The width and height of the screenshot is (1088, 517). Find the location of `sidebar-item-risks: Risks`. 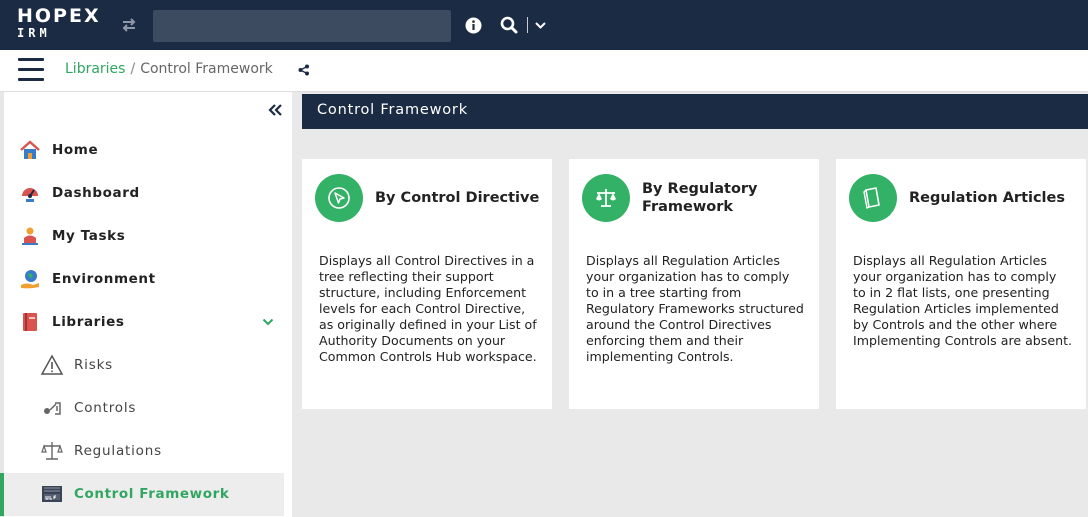

sidebar-item-risks: Risks is located at coordinates (144, 365).